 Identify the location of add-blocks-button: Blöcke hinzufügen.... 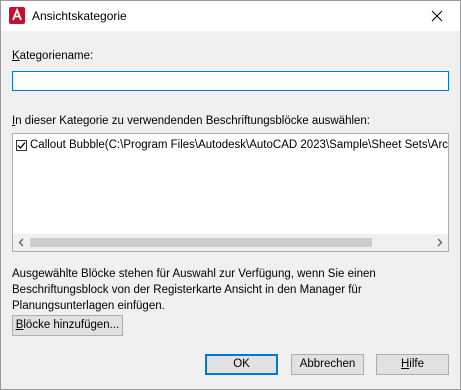
(67, 325).